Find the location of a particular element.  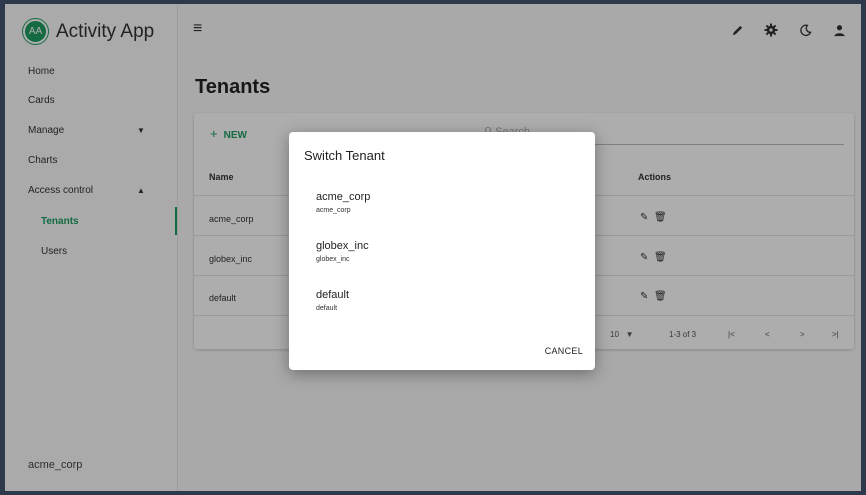

tenant-option-id: globex_inc is located at coordinates (333, 259).